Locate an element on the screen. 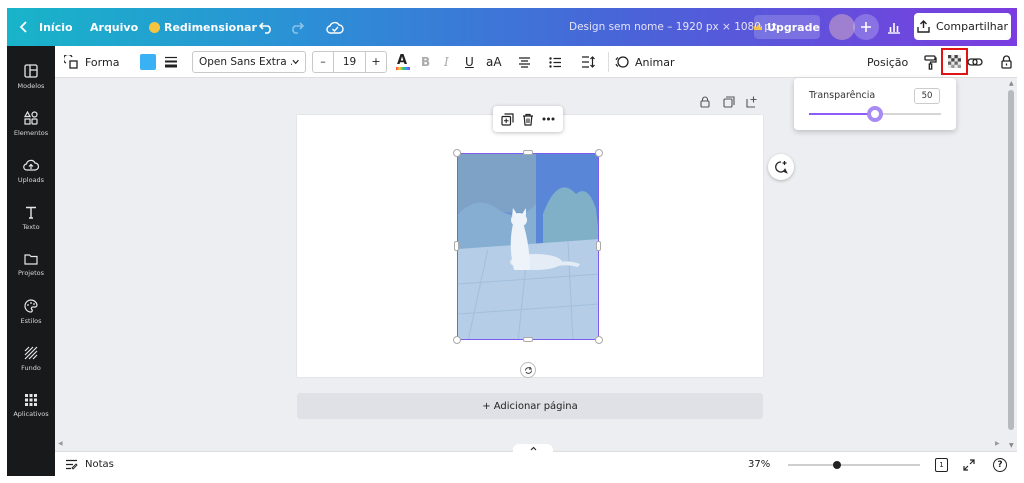 The width and height of the screenshot is (1024, 483). fullscreen-button is located at coordinates (969, 464).